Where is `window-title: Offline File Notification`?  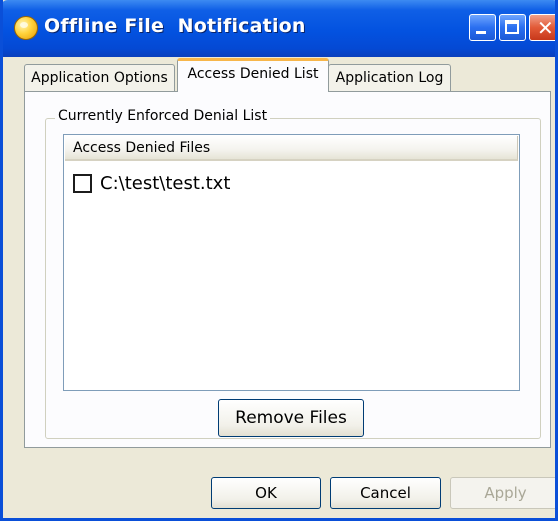
window-title: Offline File Notification is located at coordinates (175, 26).